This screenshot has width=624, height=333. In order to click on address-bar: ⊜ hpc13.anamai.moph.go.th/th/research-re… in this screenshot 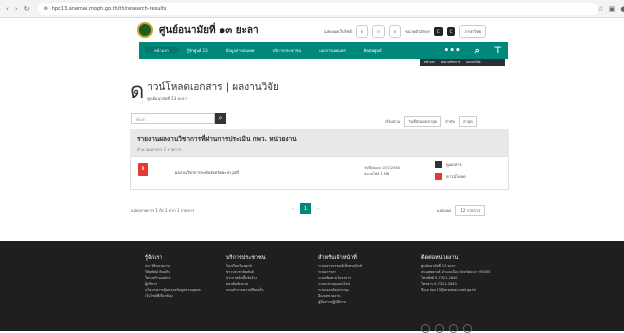, I will do `click(318, 9)`.